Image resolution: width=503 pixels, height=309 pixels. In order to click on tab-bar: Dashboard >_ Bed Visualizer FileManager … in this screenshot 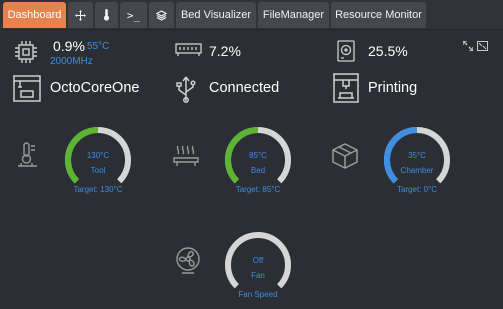, I will do `click(251, 15)`.